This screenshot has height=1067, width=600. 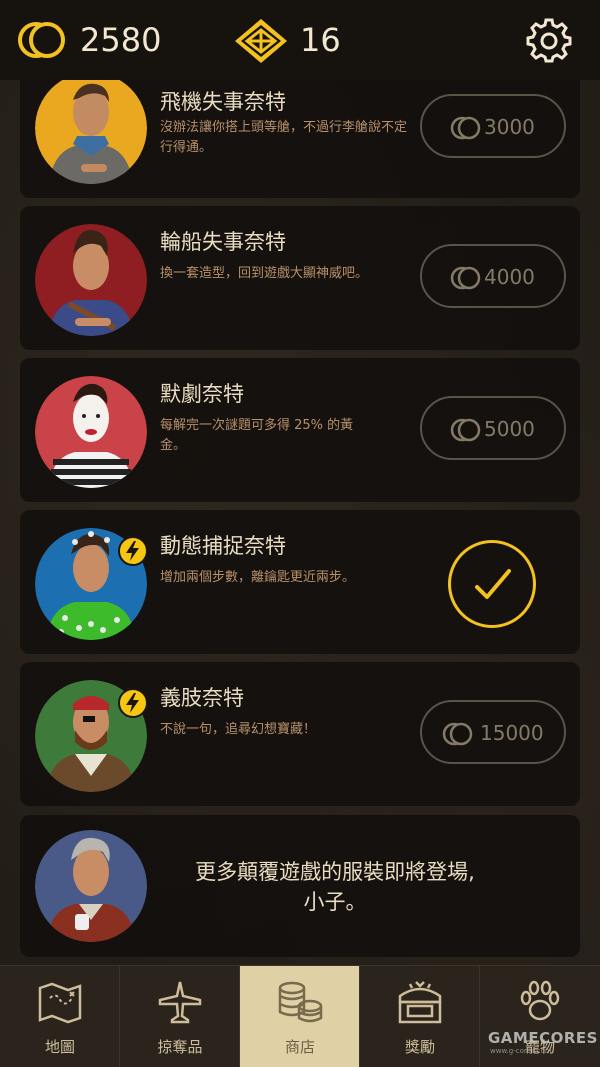 What do you see at coordinates (512, 733) in the screenshot?
I see `price-label: 15000` at bounding box center [512, 733].